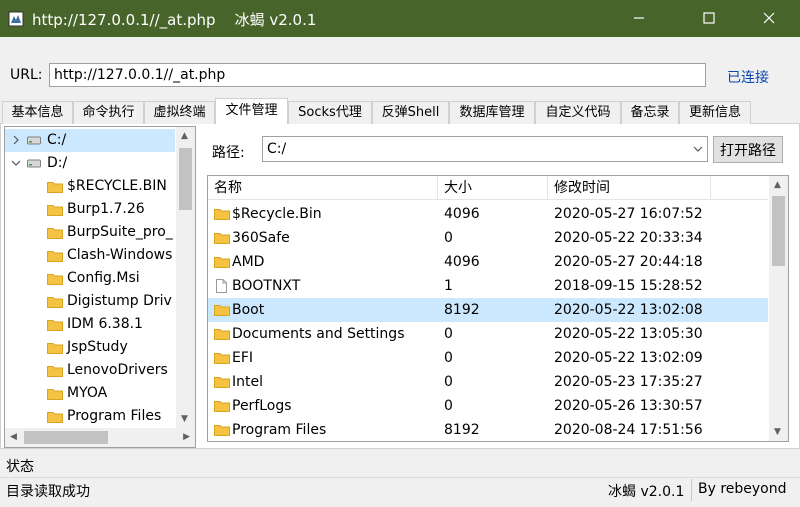 The height and width of the screenshot is (507, 800). What do you see at coordinates (90, 324) in the screenshot?
I see `tree-item-folder: IDM 6.38.1` at bounding box center [90, 324].